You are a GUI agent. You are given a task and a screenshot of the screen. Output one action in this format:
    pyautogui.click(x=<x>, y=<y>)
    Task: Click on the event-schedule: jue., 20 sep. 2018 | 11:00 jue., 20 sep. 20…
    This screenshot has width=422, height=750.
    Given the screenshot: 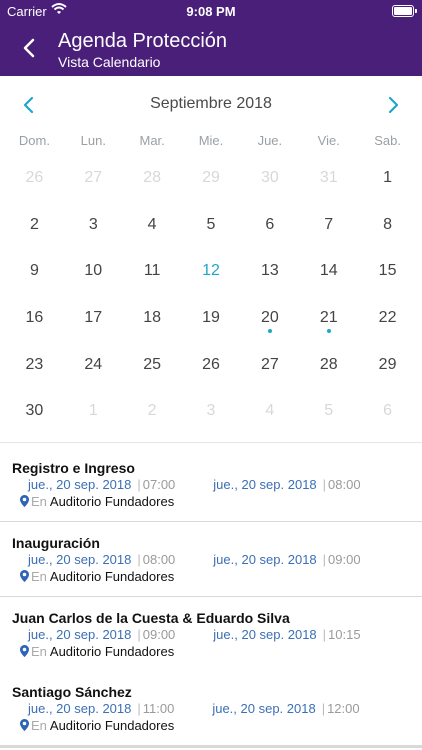 What is the action you would take?
    pyautogui.click(x=194, y=708)
    